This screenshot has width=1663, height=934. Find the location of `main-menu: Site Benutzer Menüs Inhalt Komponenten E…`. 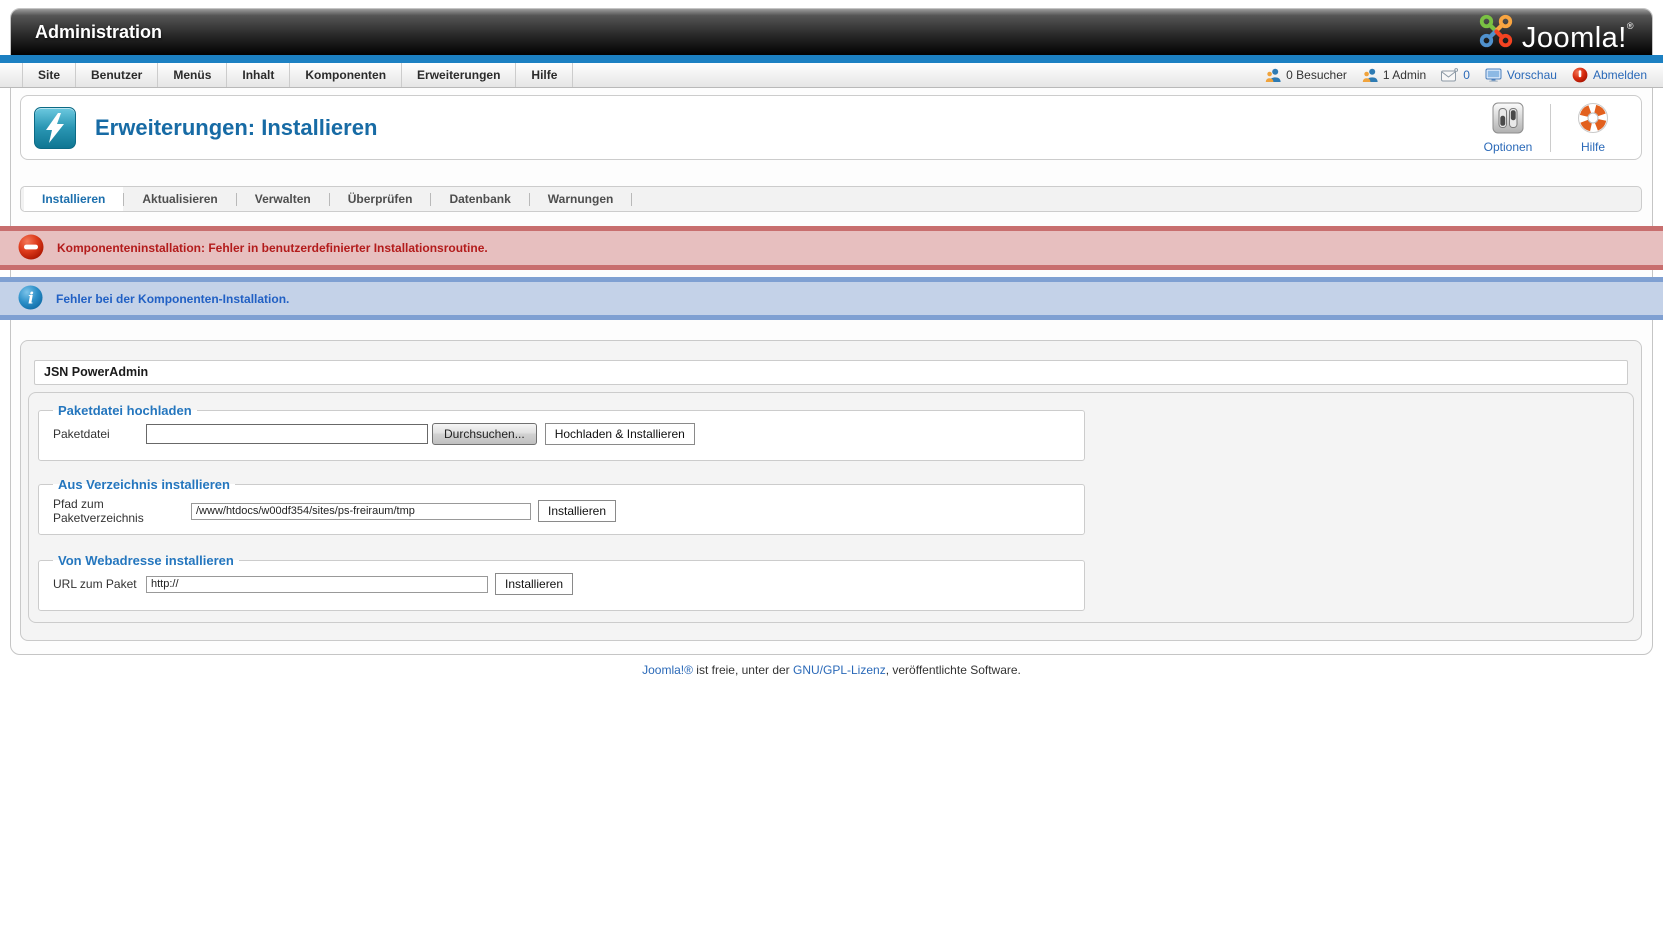

main-menu: Site Benutzer Menüs Inhalt Komponenten E… is located at coordinates (298, 75).